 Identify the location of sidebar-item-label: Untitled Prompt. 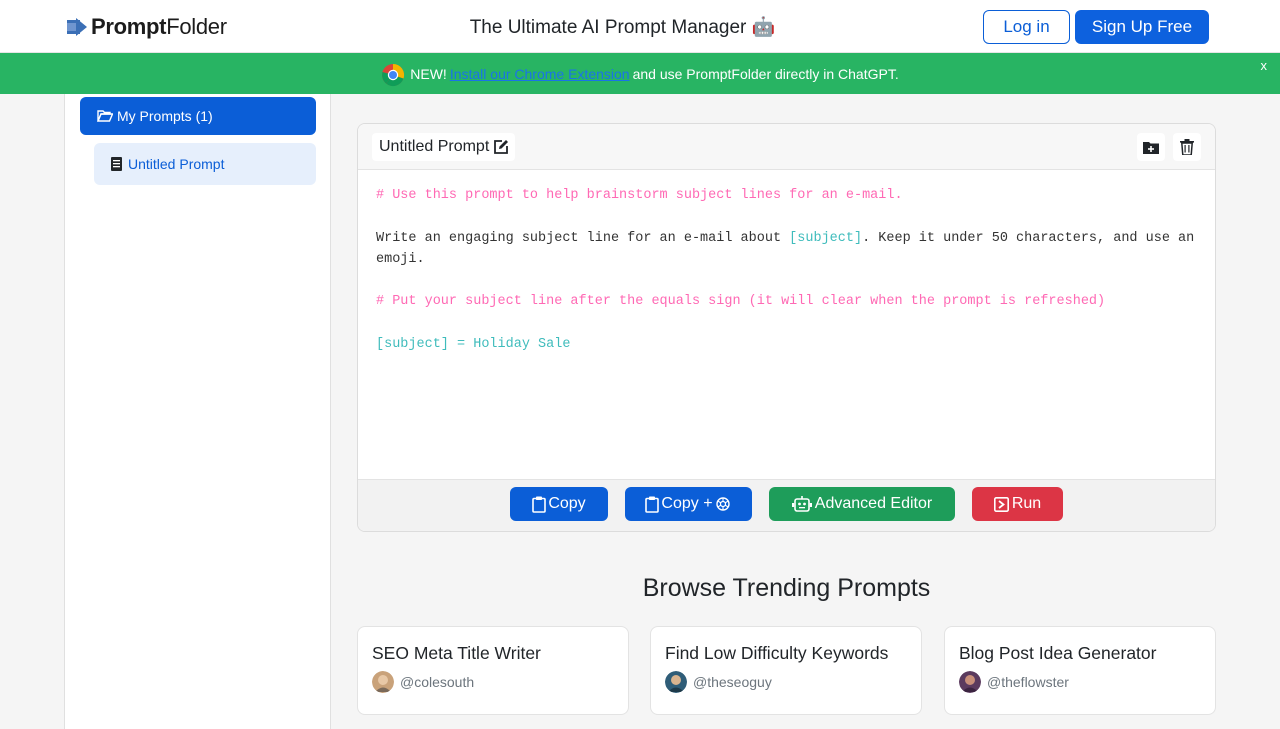
(176, 164).